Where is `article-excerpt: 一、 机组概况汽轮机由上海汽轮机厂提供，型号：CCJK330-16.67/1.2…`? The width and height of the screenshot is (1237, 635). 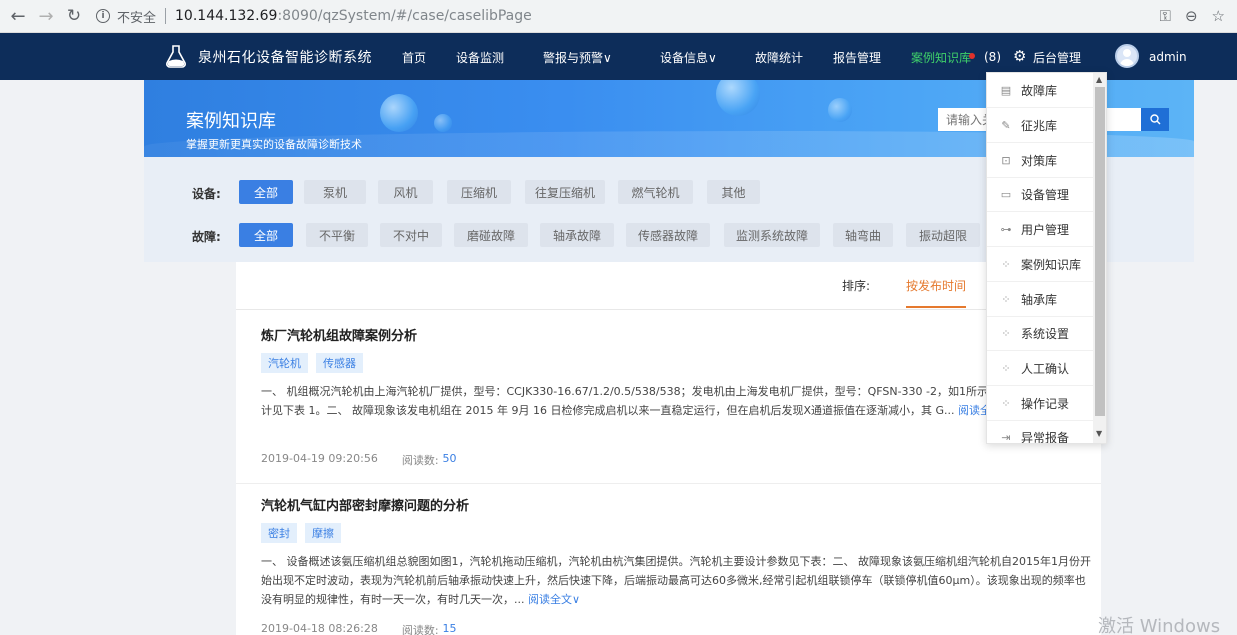 article-excerpt: 一、 机组概况汽轮机由上海汽轮机厂提供，型号：CCJK330-16.67/1.2… is located at coordinates (676, 410).